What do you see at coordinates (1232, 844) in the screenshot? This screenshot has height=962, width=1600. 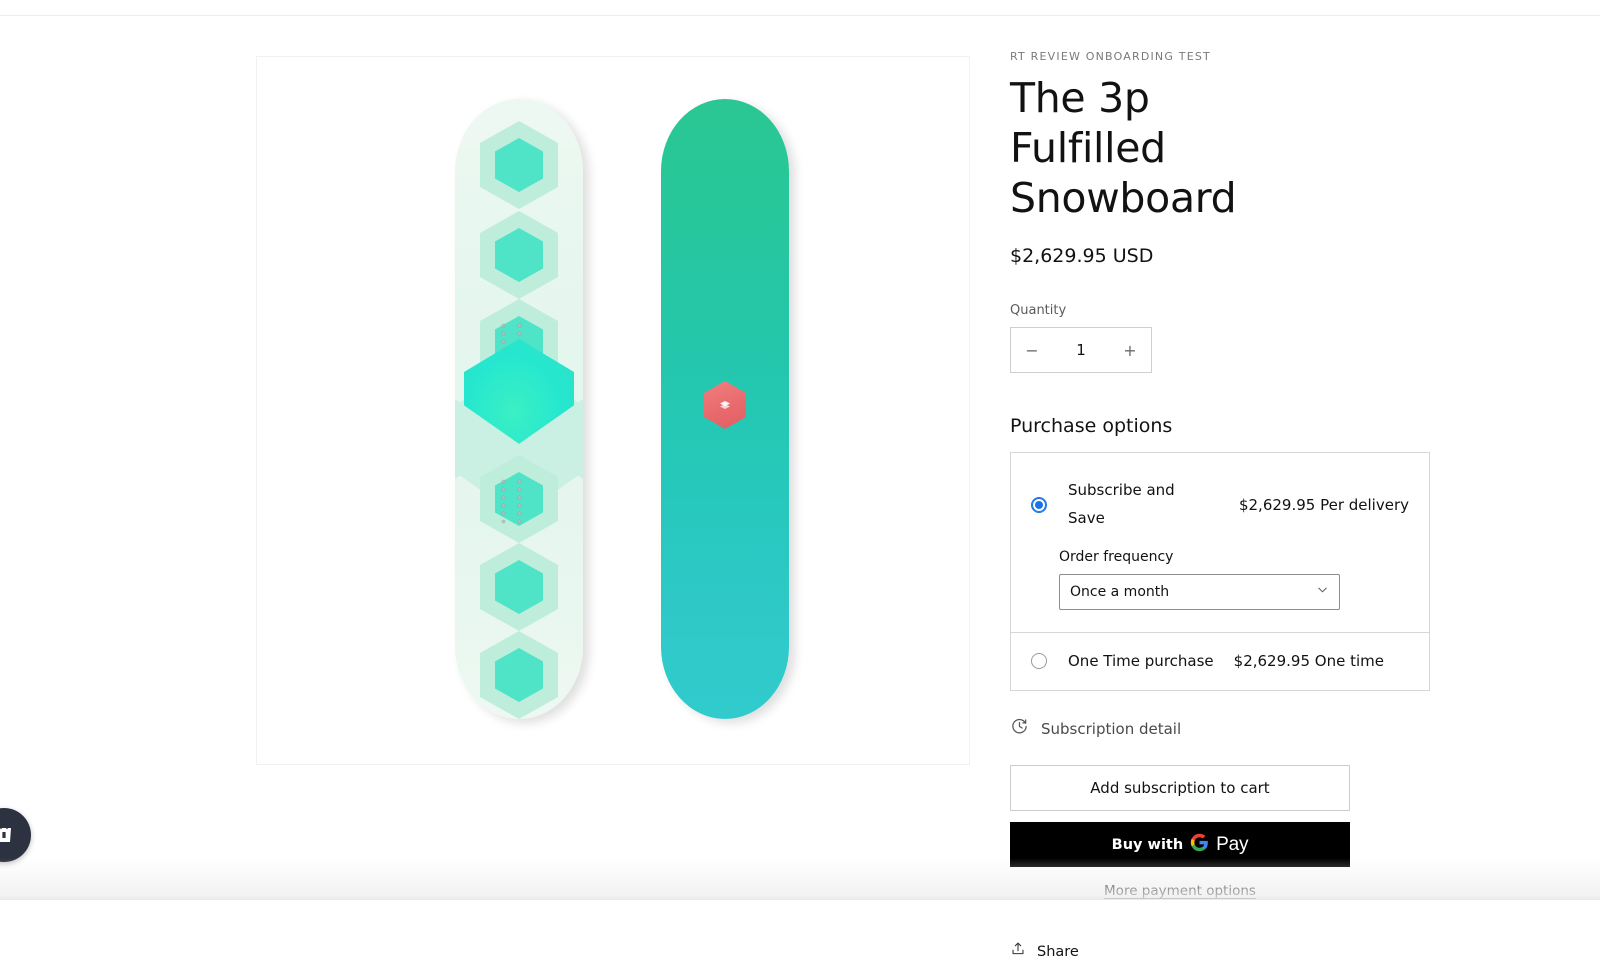 I see `gpay-suffix-label: Pay` at bounding box center [1232, 844].